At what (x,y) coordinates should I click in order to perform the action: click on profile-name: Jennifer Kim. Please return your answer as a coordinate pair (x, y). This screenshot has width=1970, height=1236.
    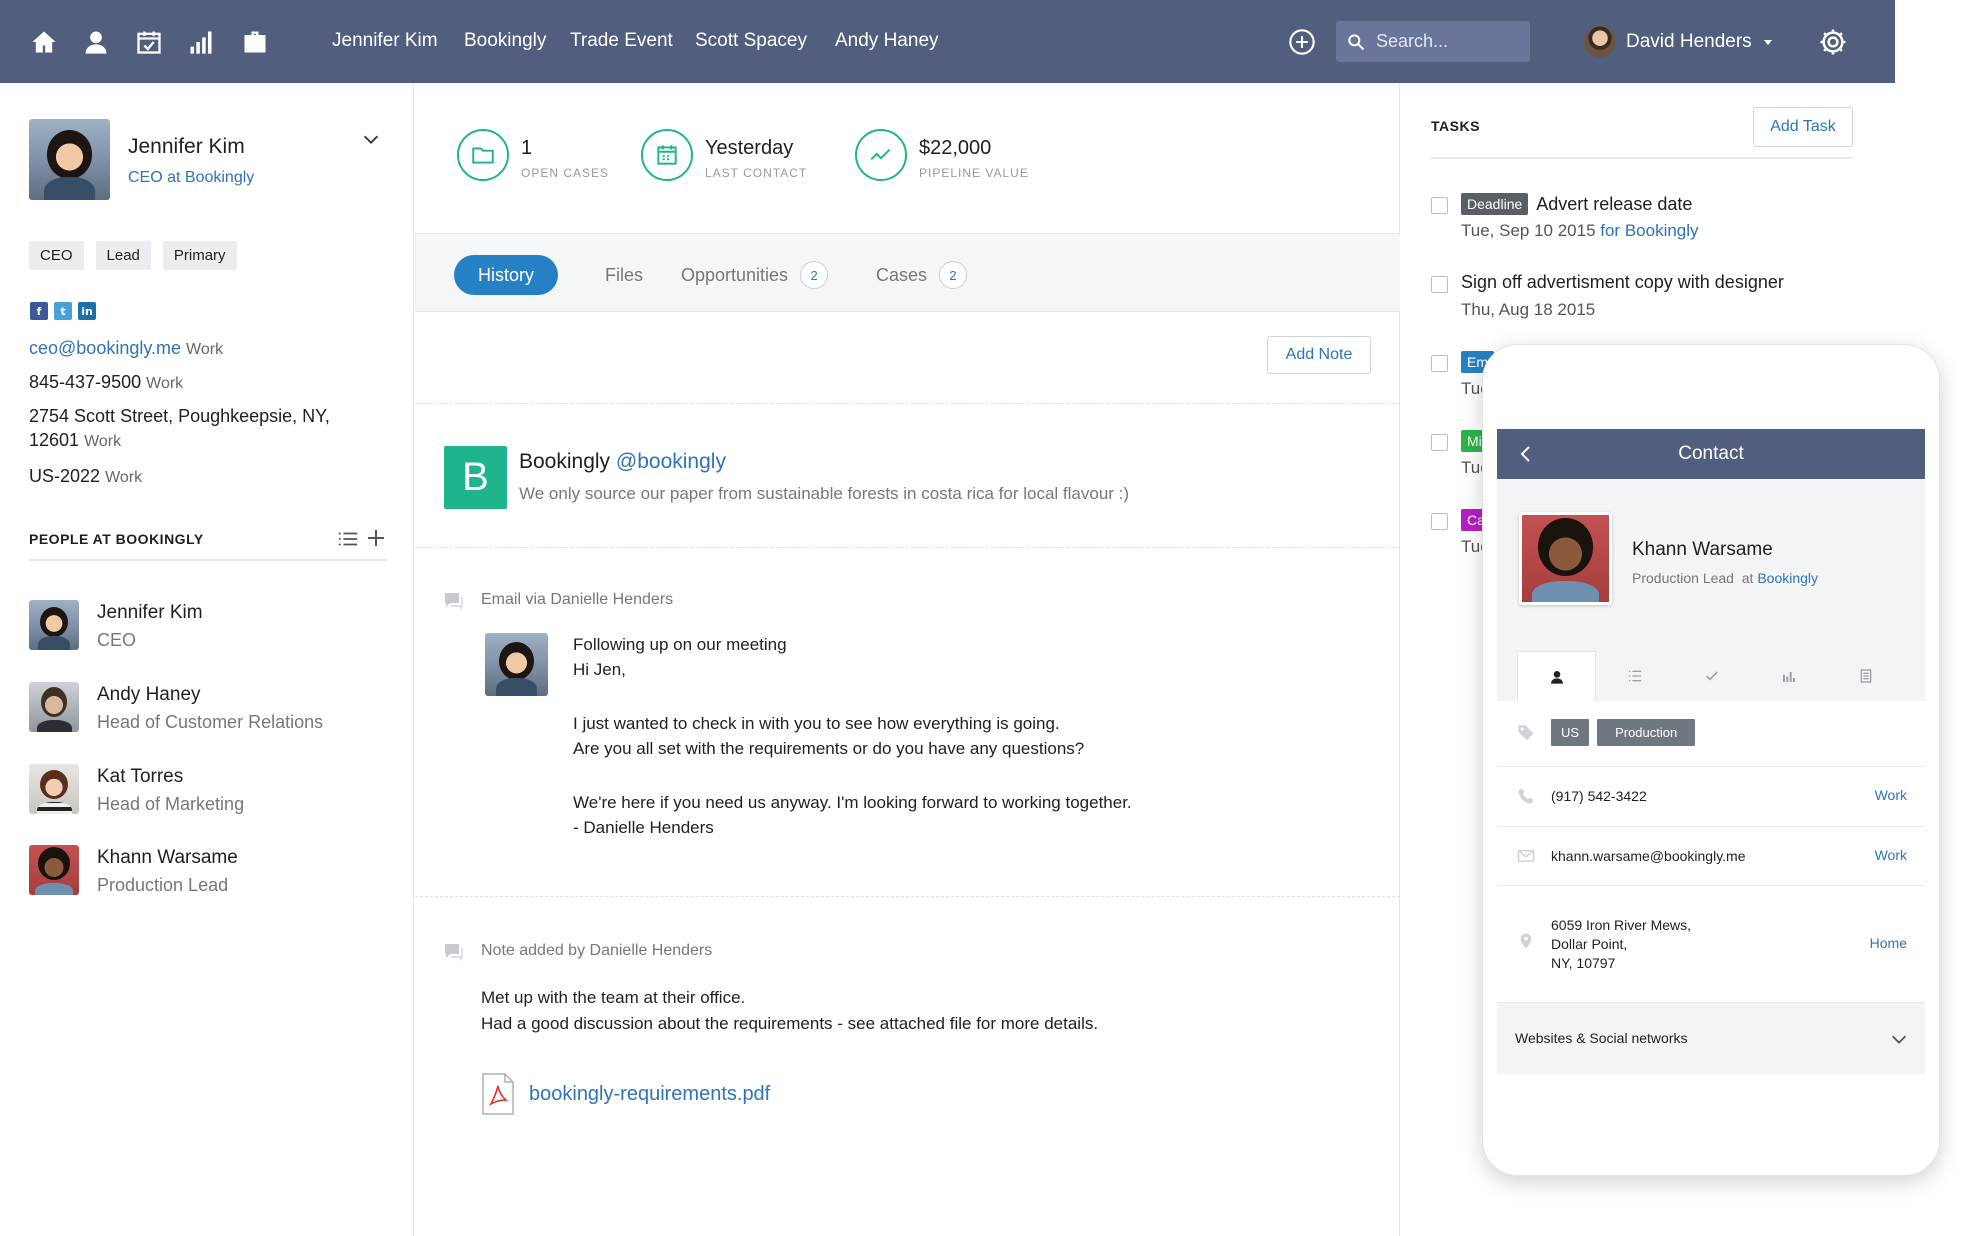
    Looking at the image, I should click on (186, 146).